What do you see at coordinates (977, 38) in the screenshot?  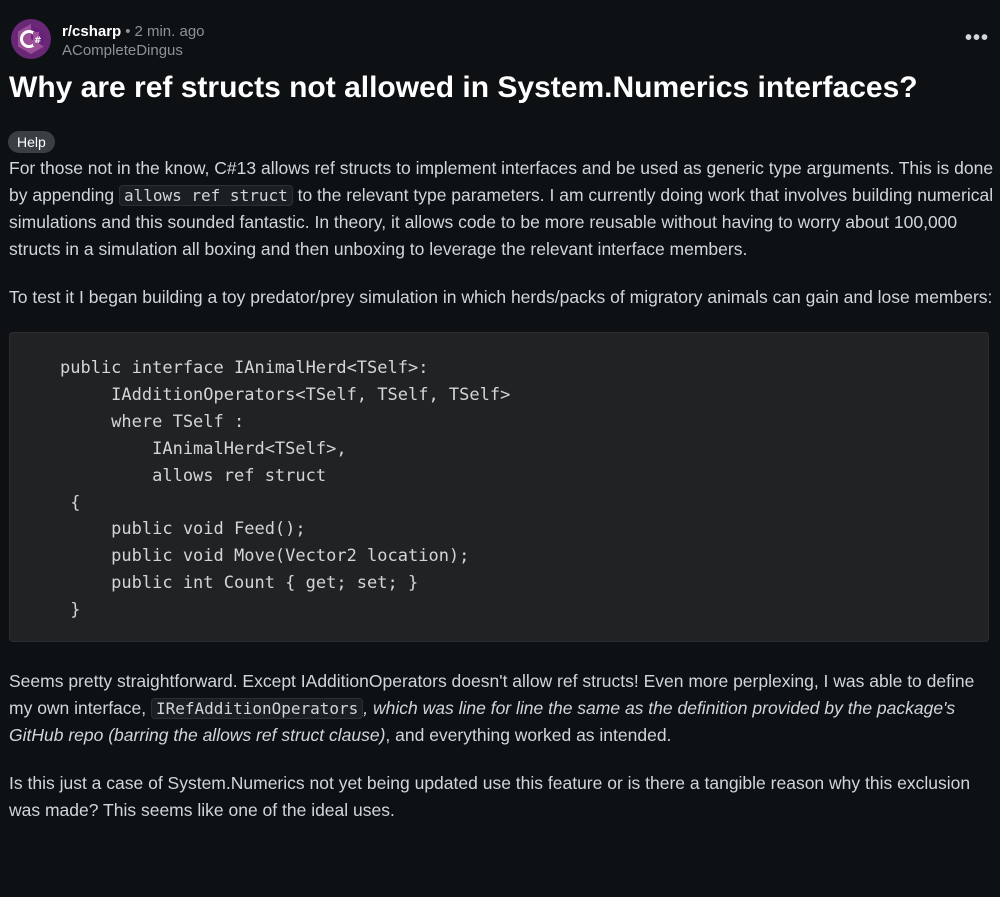 I see `more-options-icon: •••` at bounding box center [977, 38].